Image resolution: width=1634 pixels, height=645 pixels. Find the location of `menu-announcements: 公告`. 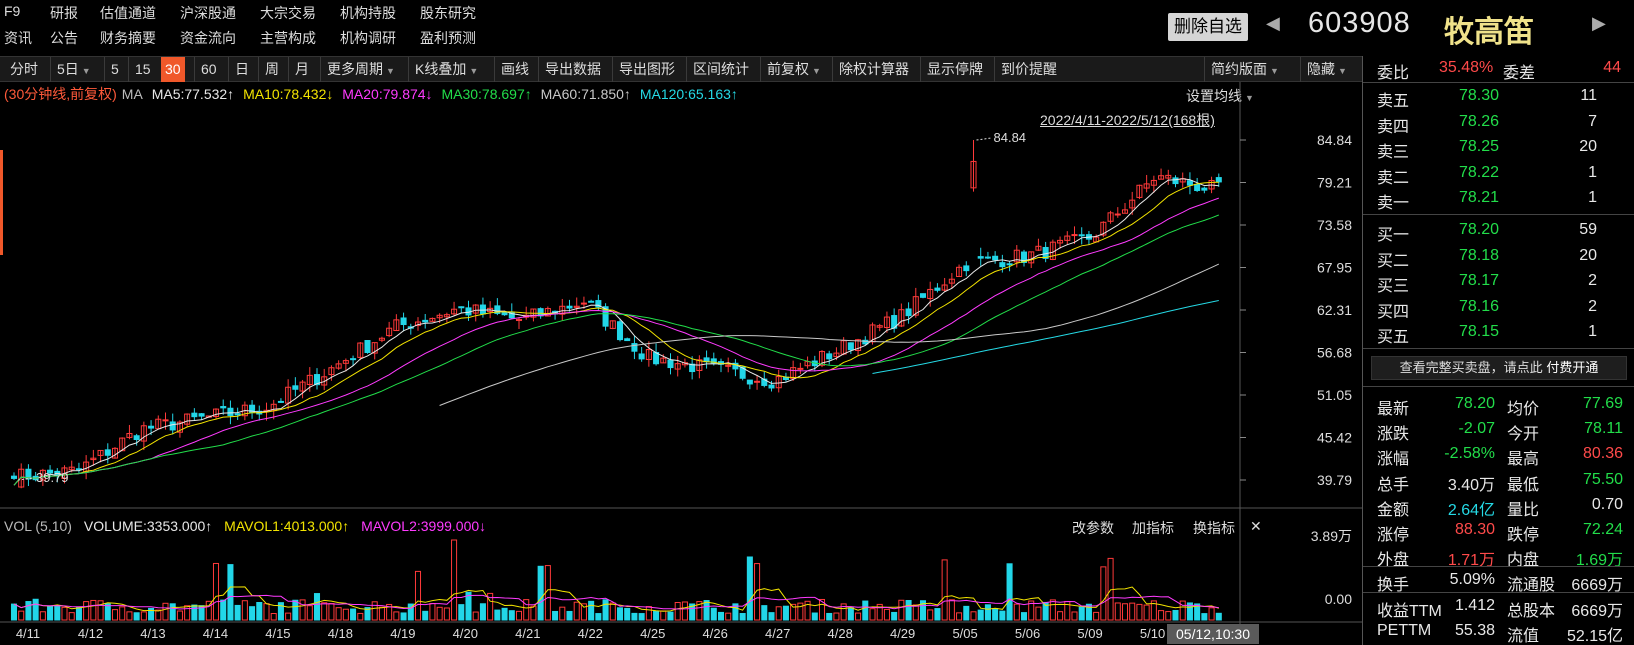

menu-announcements: 公告 is located at coordinates (64, 38).